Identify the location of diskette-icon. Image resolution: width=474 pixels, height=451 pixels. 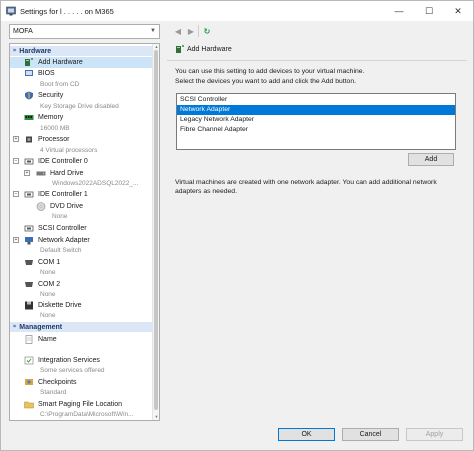
(29, 305).